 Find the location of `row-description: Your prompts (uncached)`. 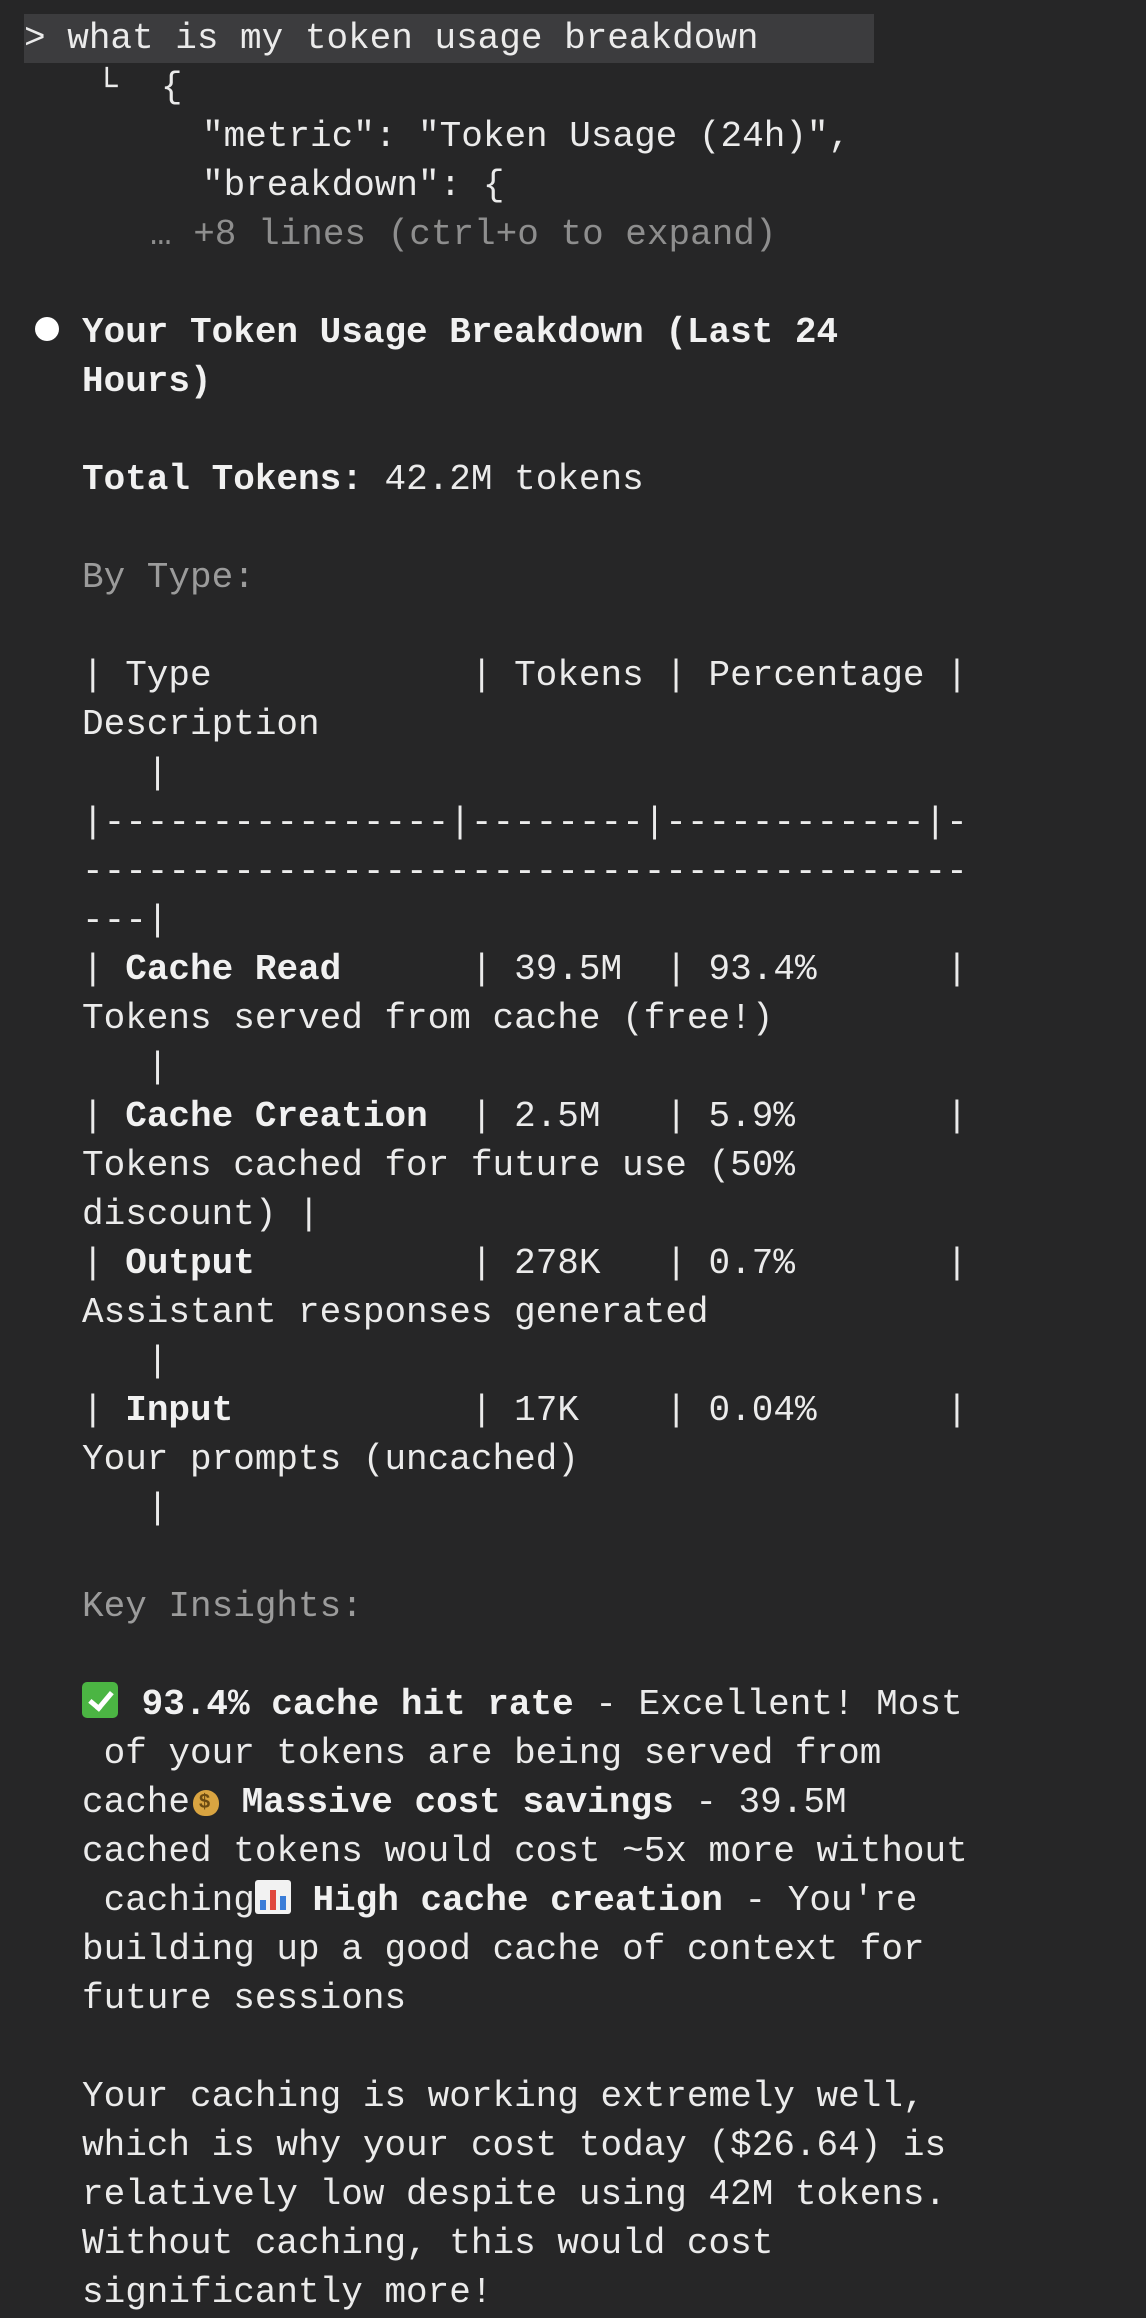

row-description: Your prompts (uncached) is located at coordinates (330, 1459).